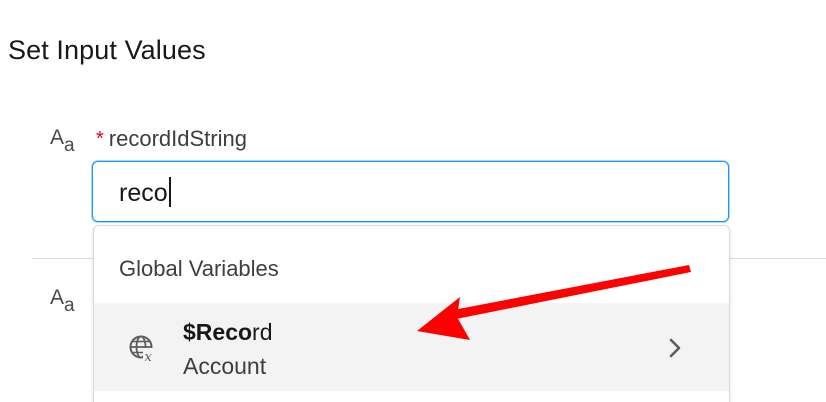 The image size is (826, 402). Describe the element at coordinates (69, 305) in the screenshot. I see `text-type-icon-second-small-letter: a` at that location.